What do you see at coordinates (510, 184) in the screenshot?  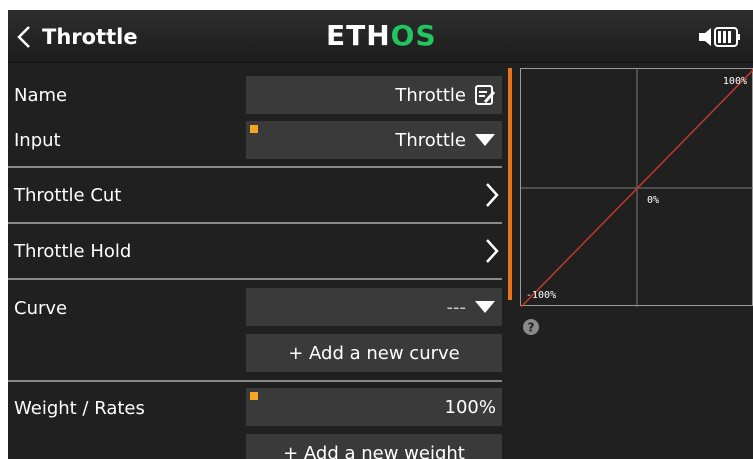 I see `scroll-indicator` at bounding box center [510, 184].